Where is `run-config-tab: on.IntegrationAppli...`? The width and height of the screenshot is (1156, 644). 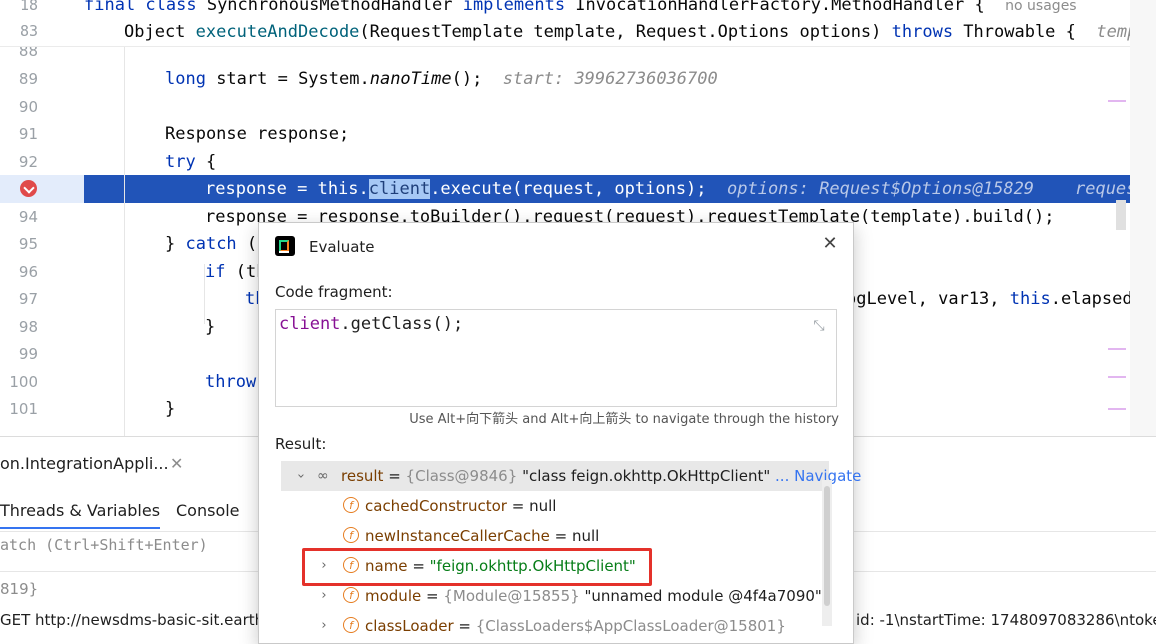
run-config-tab: on.IntegrationAppli... is located at coordinates (84, 463).